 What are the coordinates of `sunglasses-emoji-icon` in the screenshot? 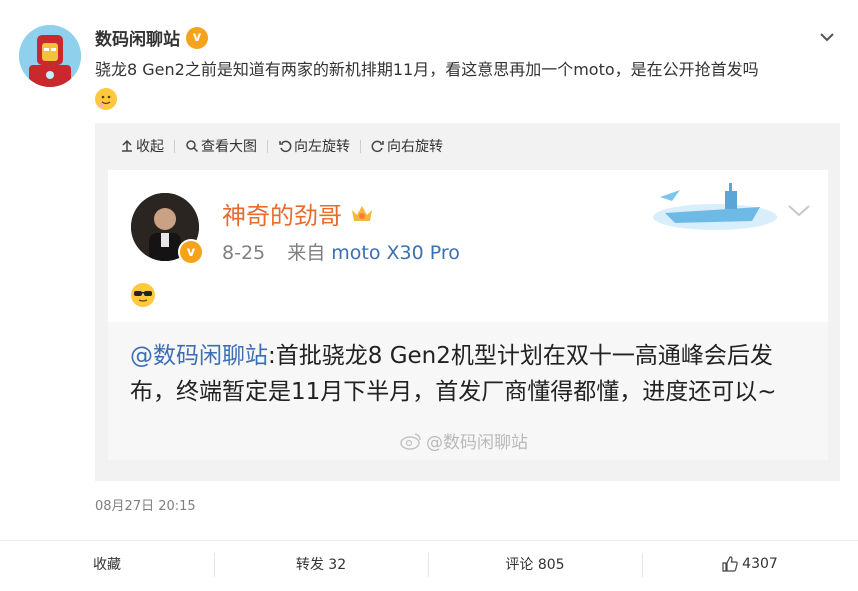 It's located at (143, 297).